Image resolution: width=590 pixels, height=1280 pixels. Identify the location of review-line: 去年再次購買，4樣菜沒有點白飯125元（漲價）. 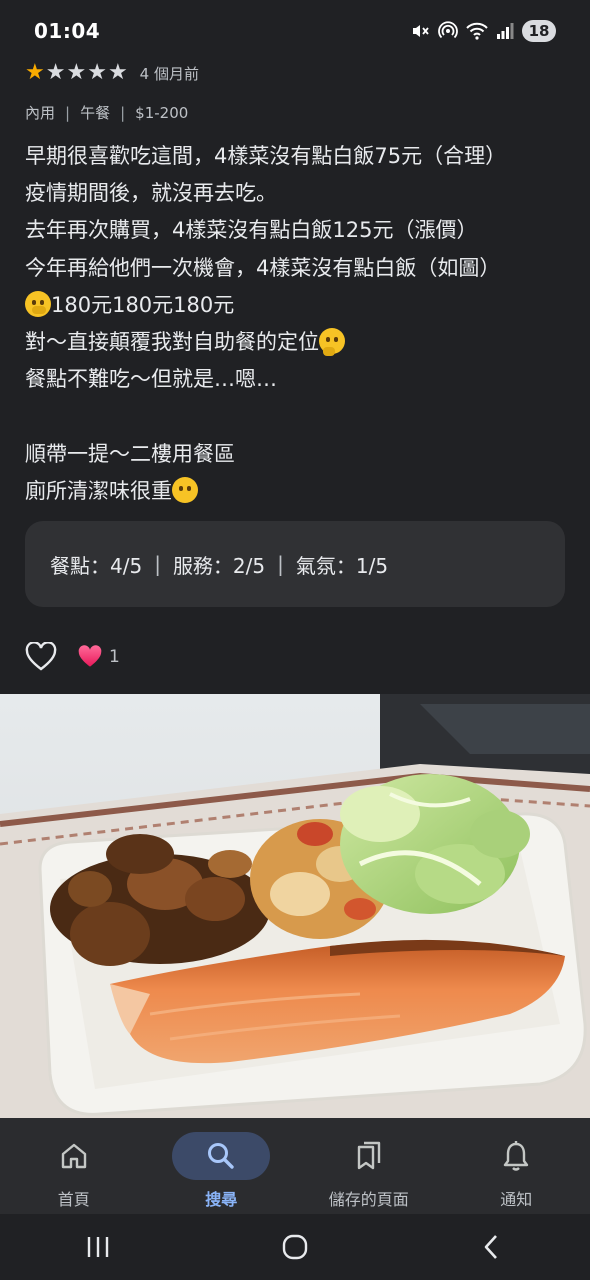
(251, 230).